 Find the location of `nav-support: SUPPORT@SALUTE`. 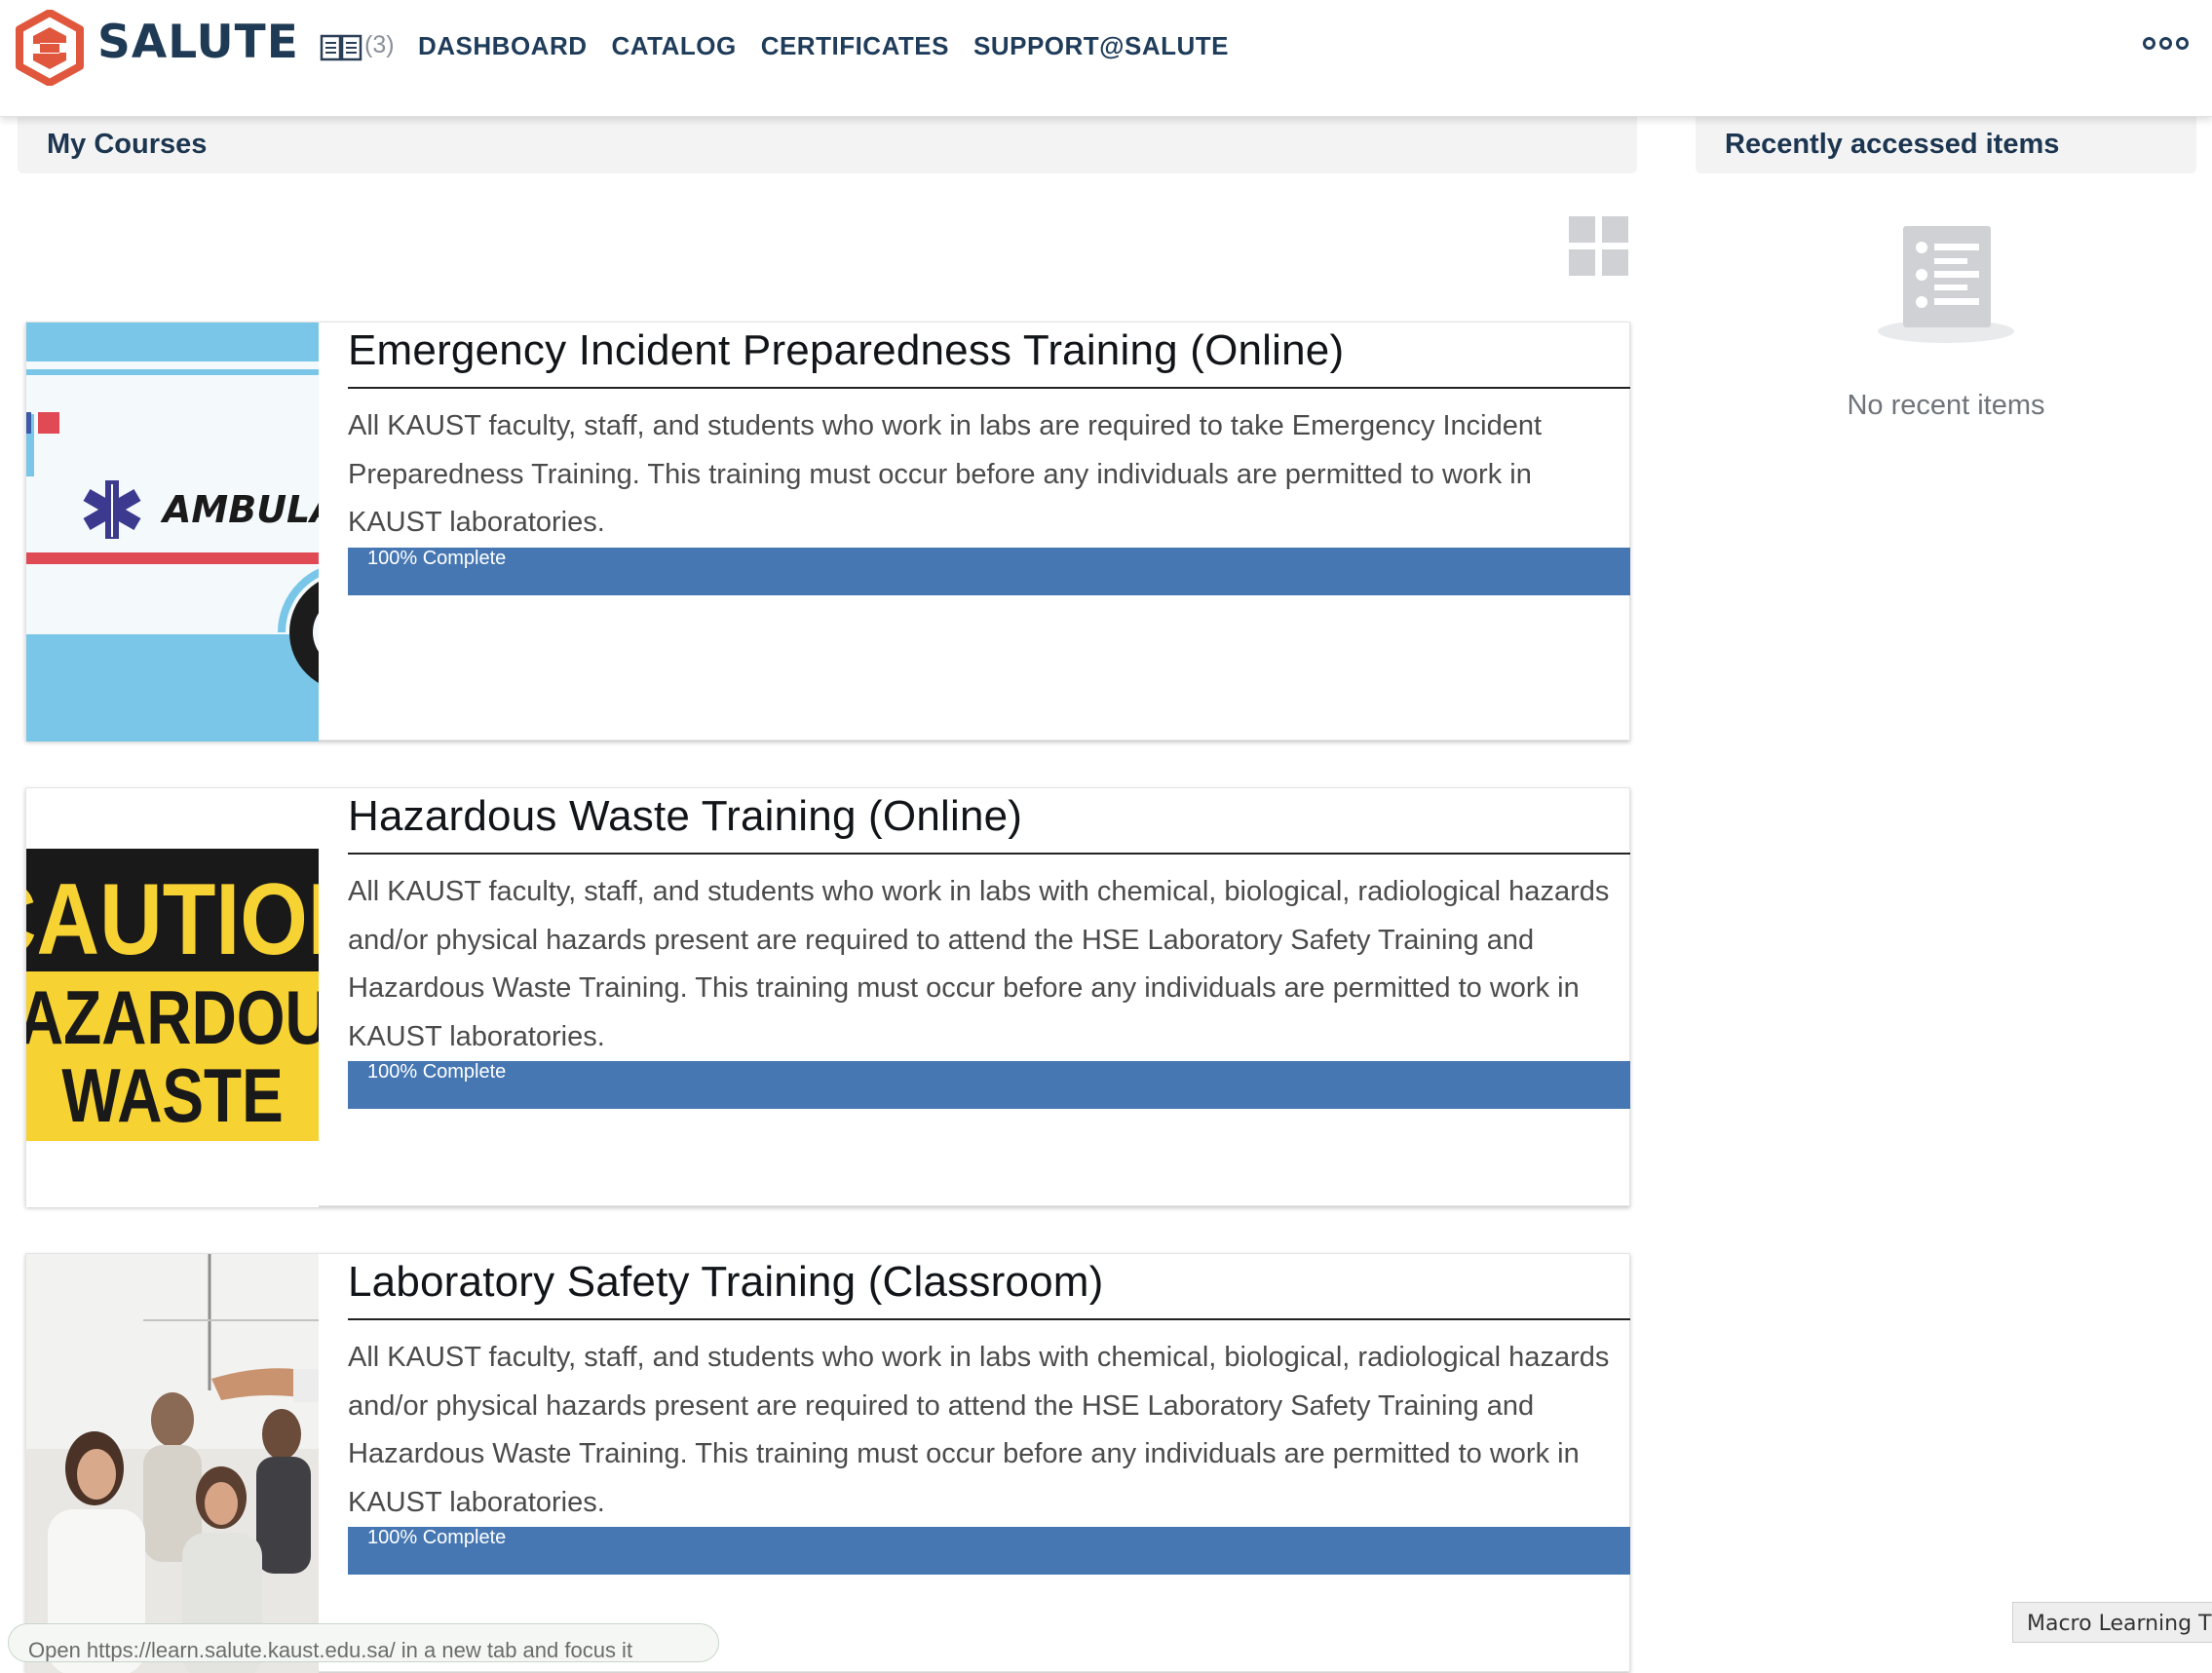

nav-support: SUPPORT@SALUTE is located at coordinates (1101, 46).